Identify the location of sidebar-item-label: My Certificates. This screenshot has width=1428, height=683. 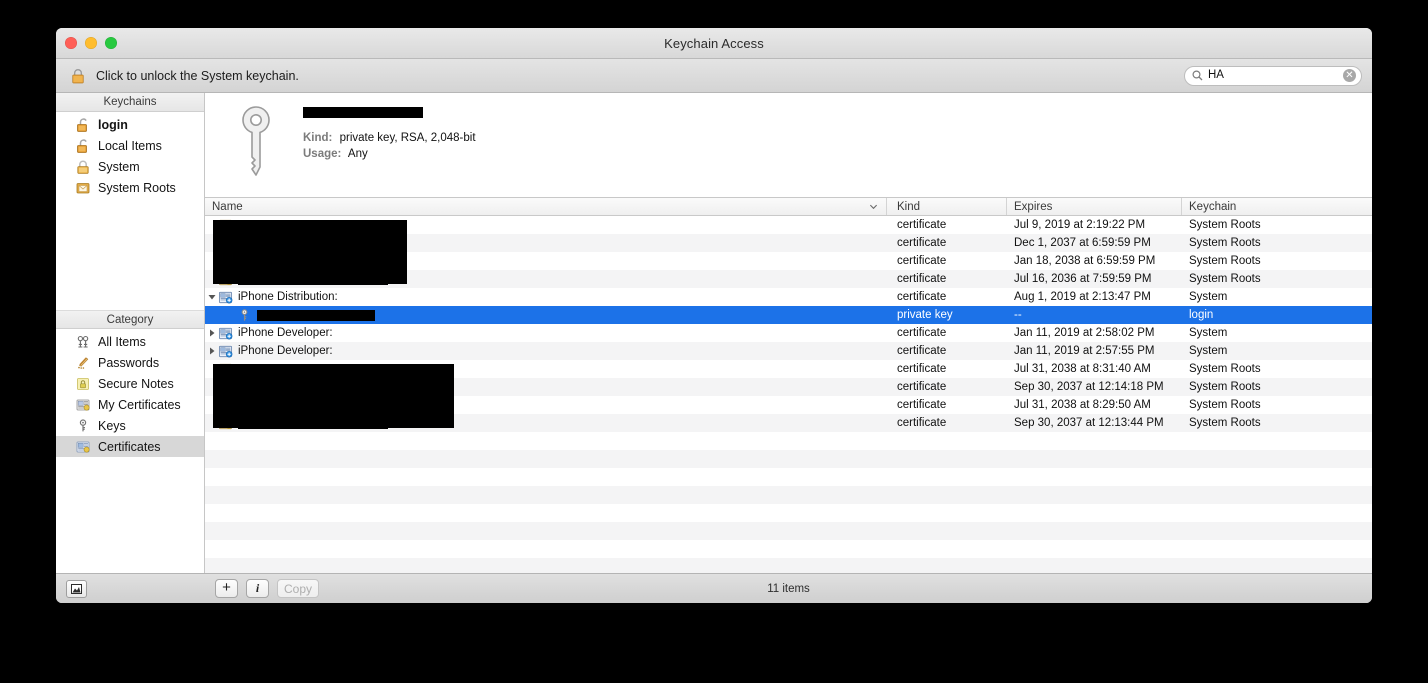
(139, 404).